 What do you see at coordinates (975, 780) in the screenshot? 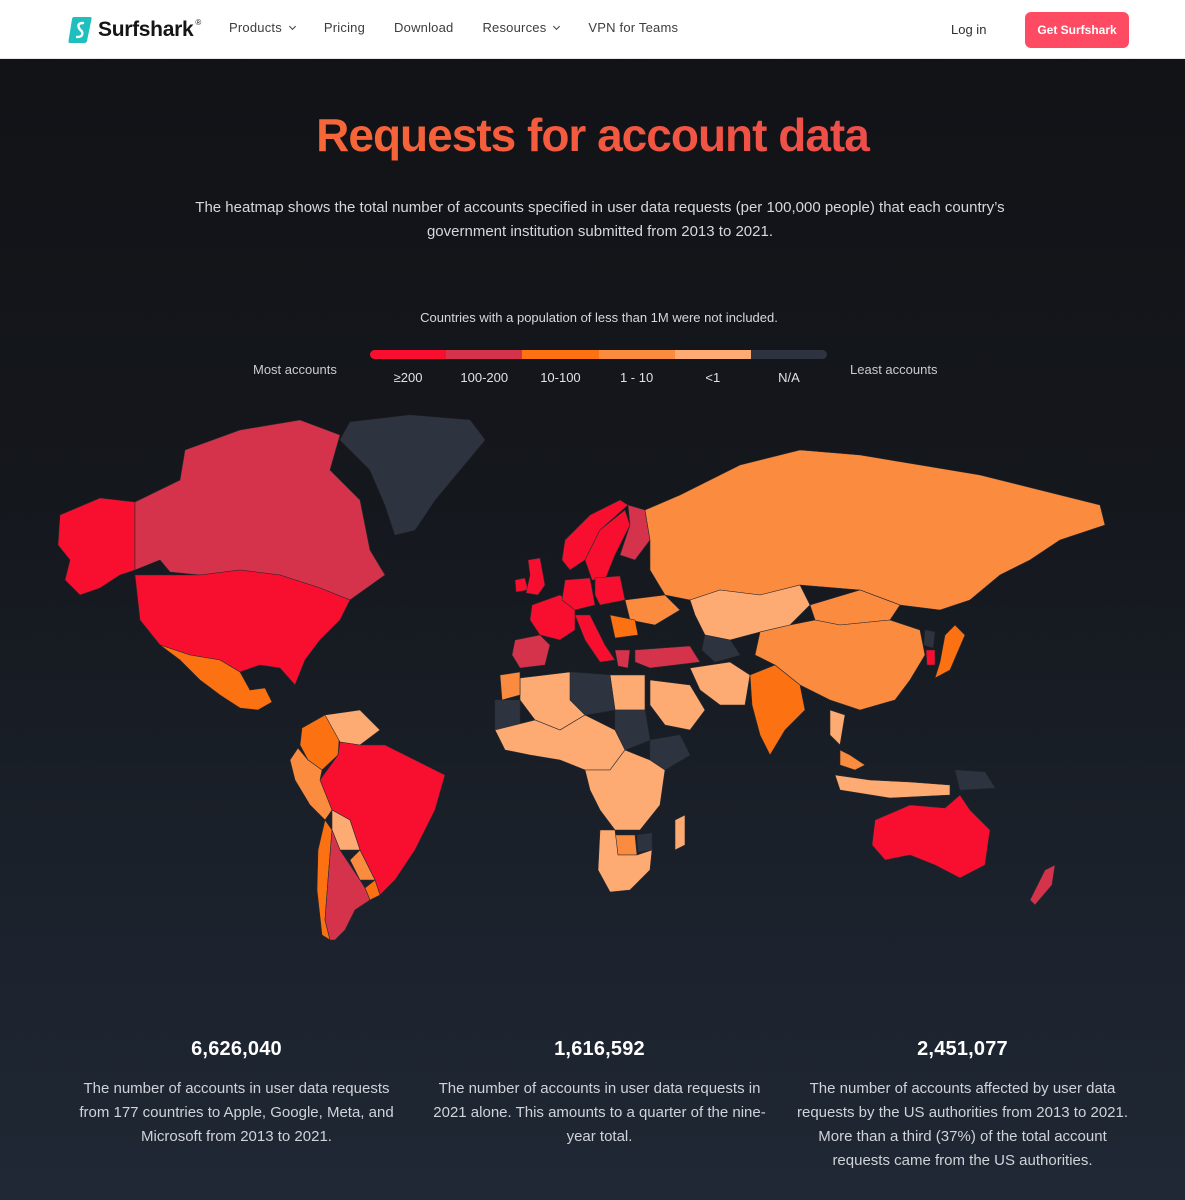
I see `country-papua-new-guinea: Papua New Guinea: N/A` at bounding box center [975, 780].